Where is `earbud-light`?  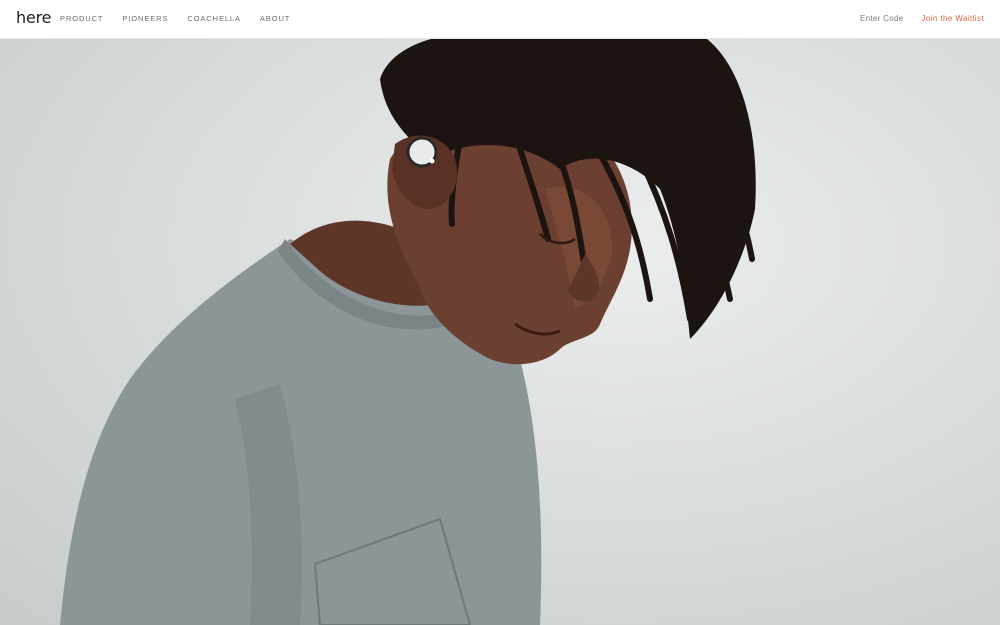 earbud-light is located at coordinates (432, 161).